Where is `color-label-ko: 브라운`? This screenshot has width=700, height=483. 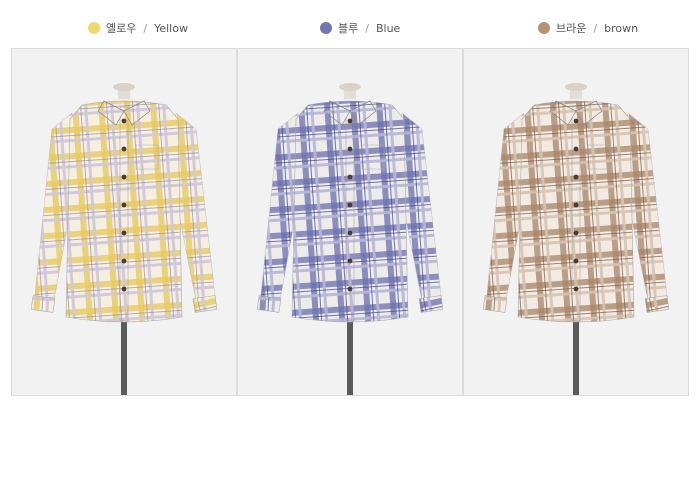
color-label-ko: 브라운 is located at coordinates (571, 28).